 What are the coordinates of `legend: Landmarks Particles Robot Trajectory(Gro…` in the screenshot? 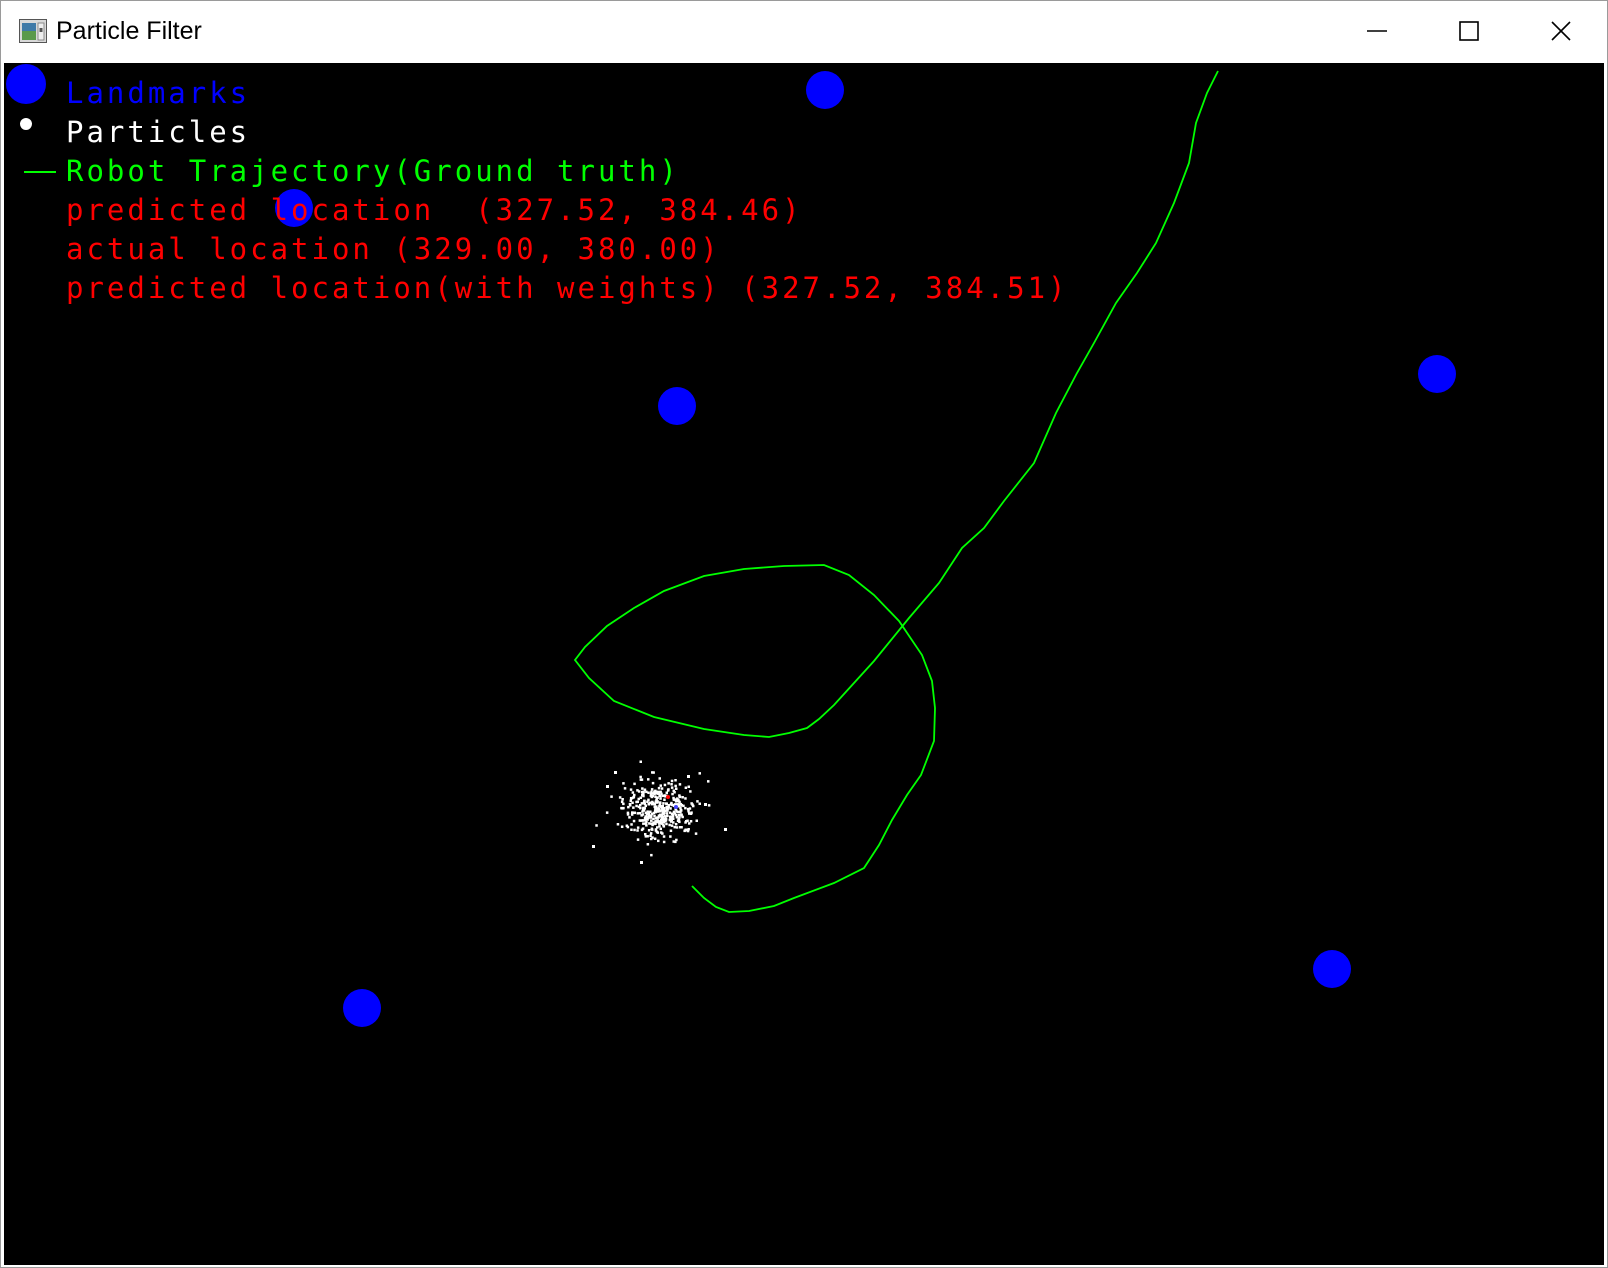 It's located at (341, 126).